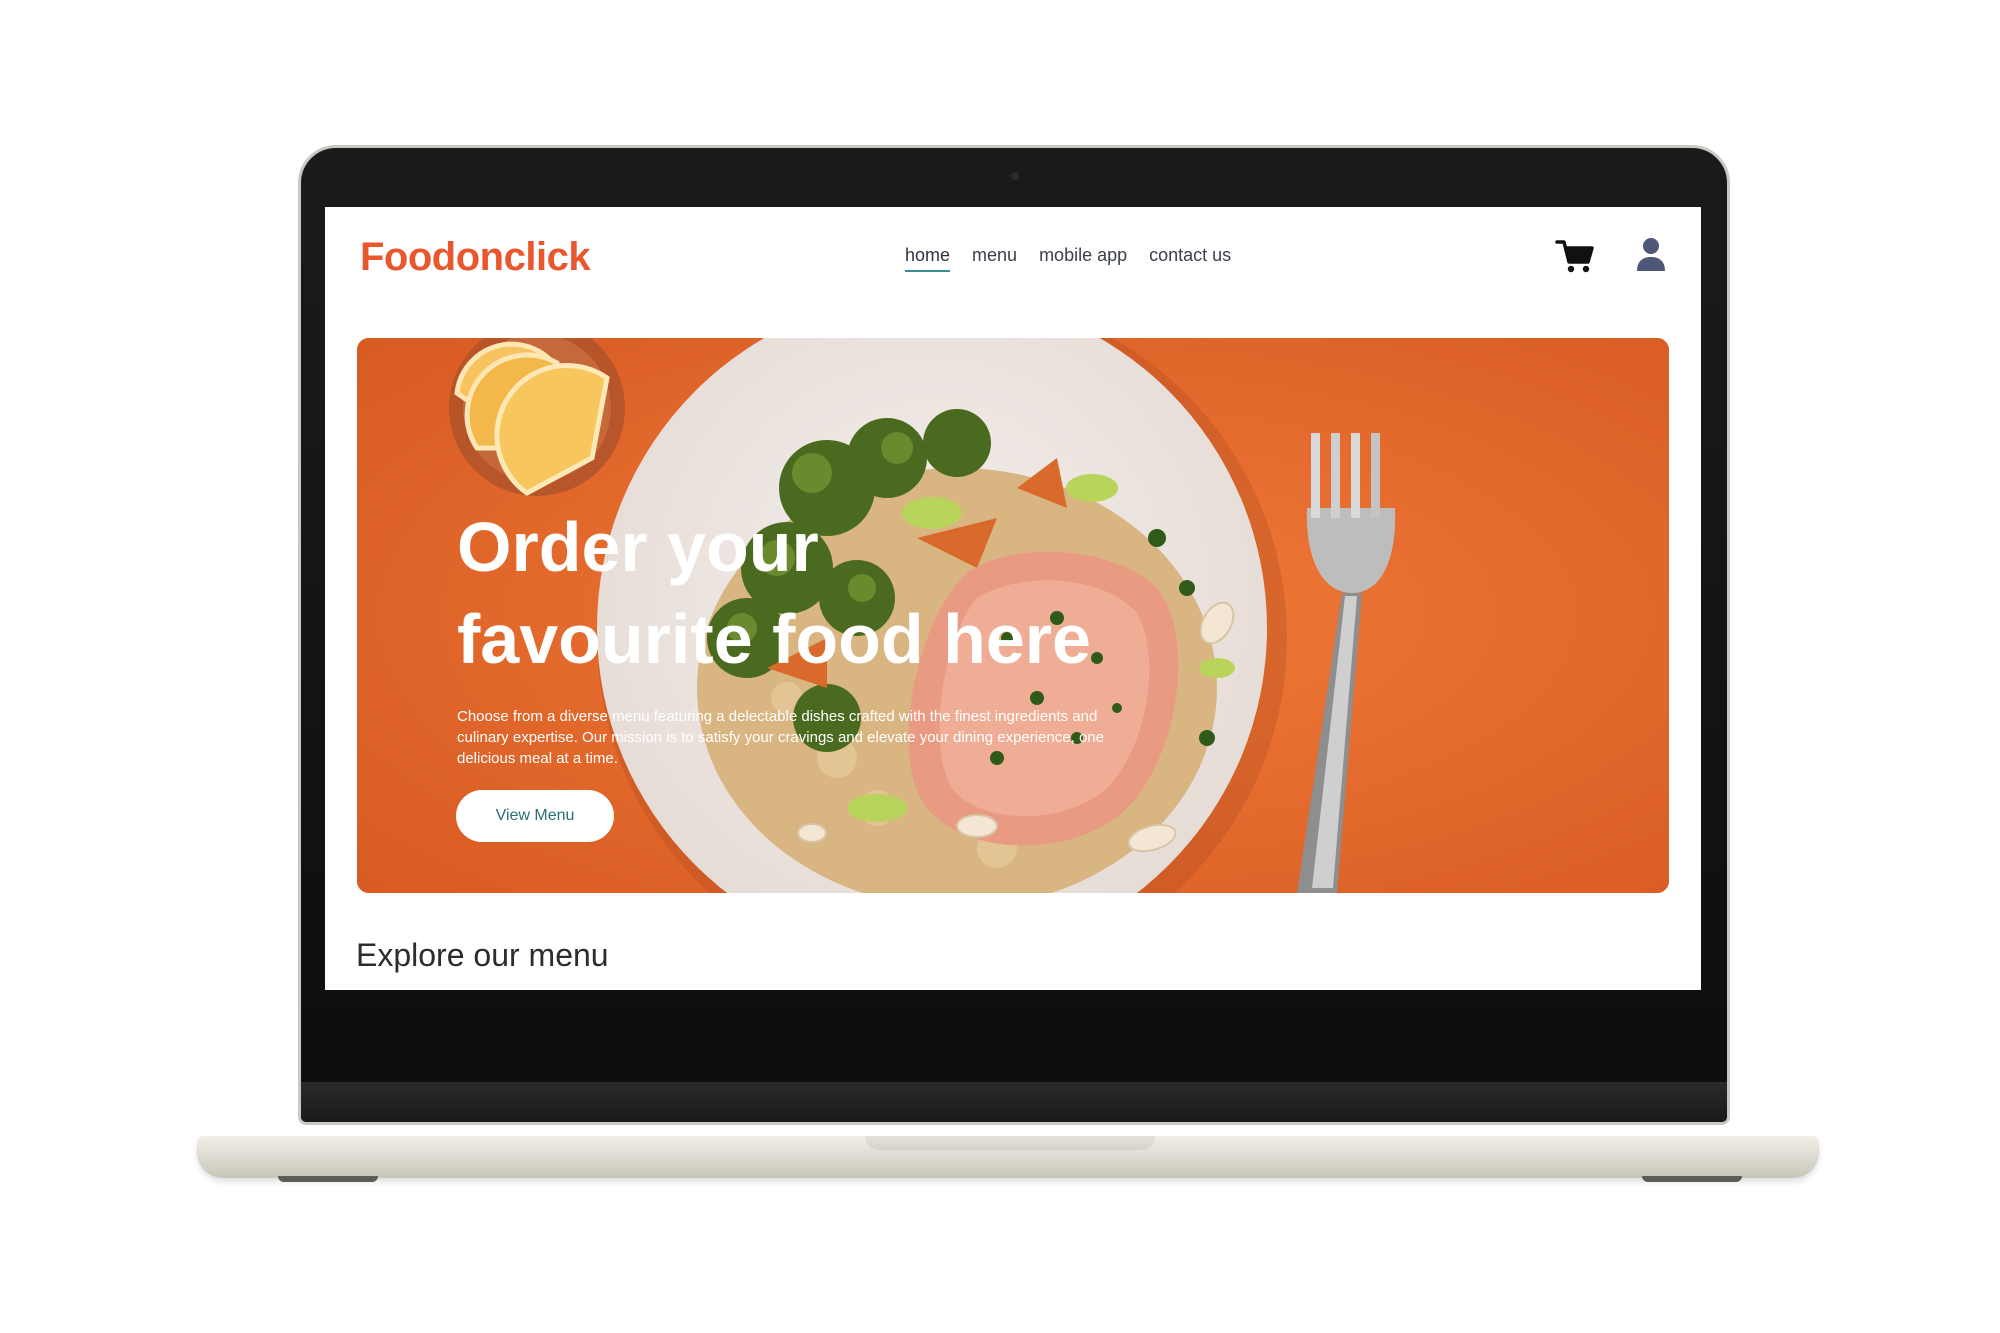 The width and height of the screenshot is (2000, 1333). I want to click on nav-link-contact-us: contact us, so click(1190, 258).